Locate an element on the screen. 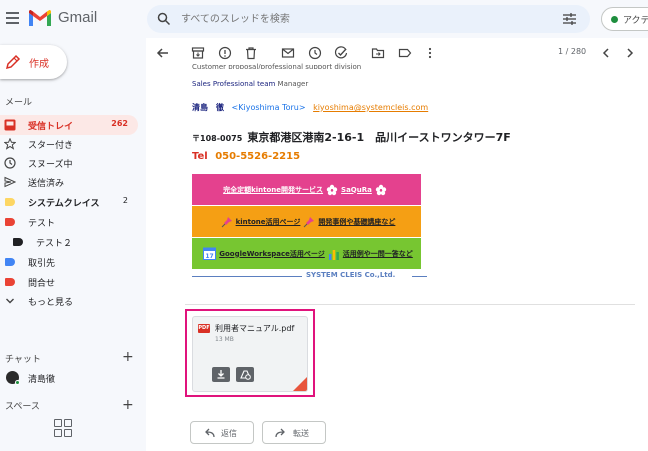 The width and height of the screenshot is (648, 451). attachment-card: PDF 利用者マニュアル.pdf 13 MB is located at coordinates (250, 354).